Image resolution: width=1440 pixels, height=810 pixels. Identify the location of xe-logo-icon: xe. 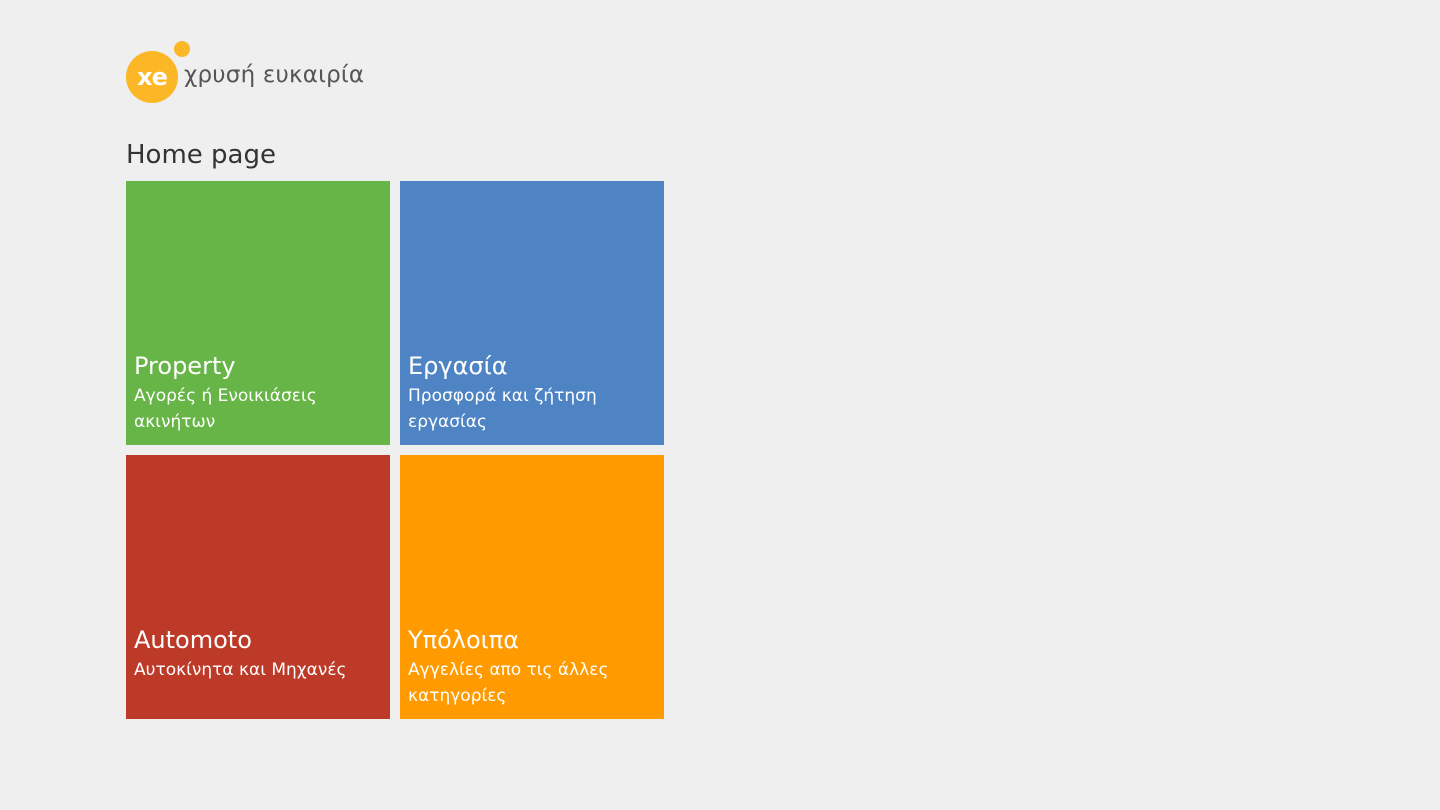
(158, 72).